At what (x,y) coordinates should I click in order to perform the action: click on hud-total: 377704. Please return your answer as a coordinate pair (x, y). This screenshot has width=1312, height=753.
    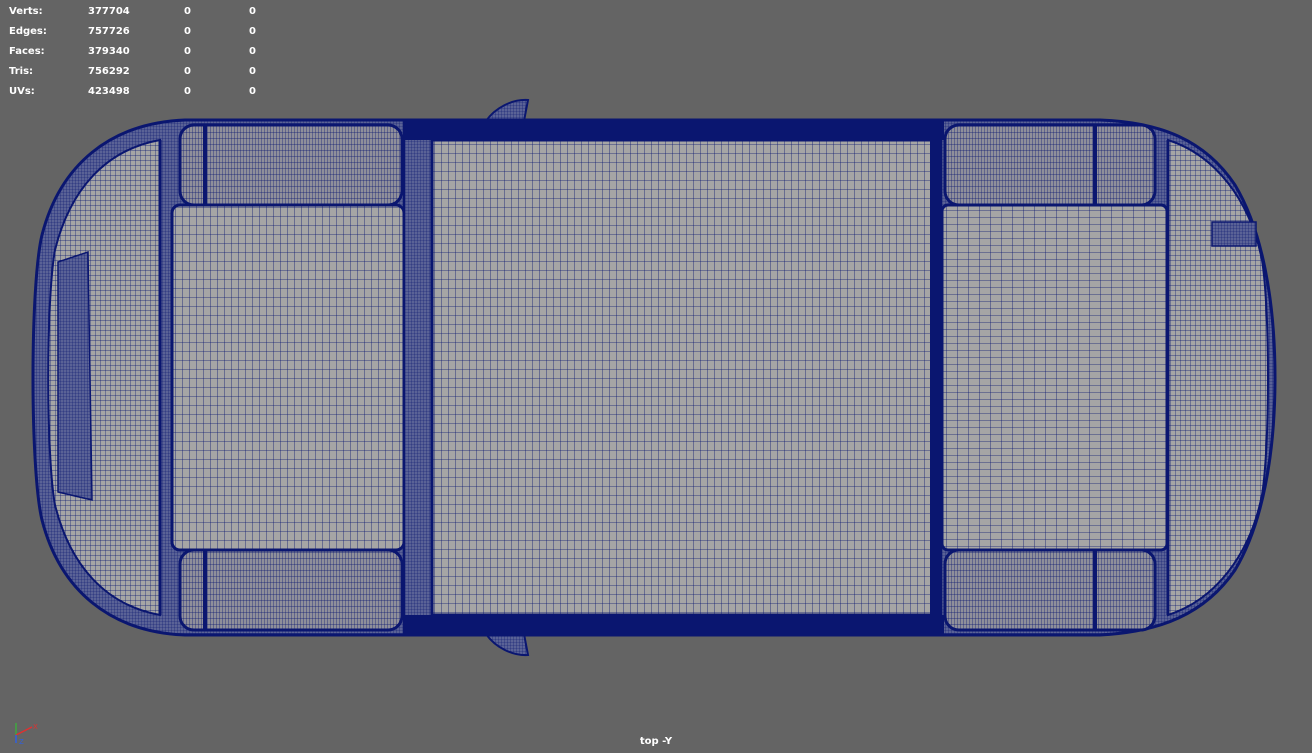
    Looking at the image, I should click on (109, 11).